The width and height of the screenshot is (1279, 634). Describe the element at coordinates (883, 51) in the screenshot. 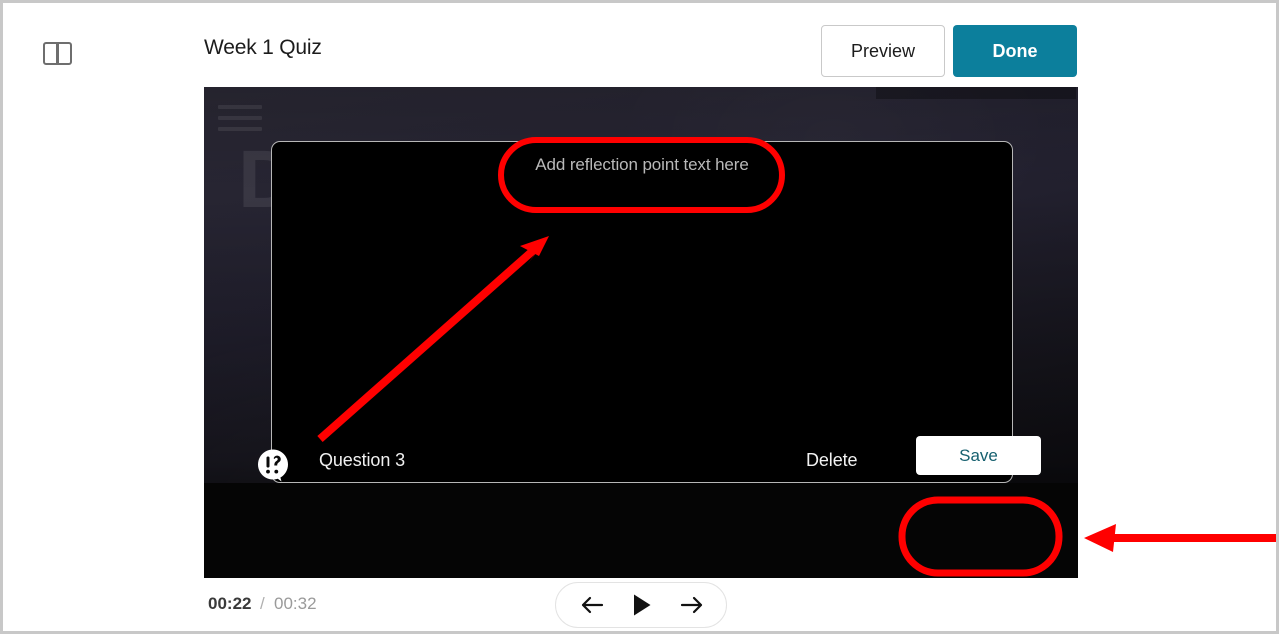

I see `preview-button: Preview` at that location.